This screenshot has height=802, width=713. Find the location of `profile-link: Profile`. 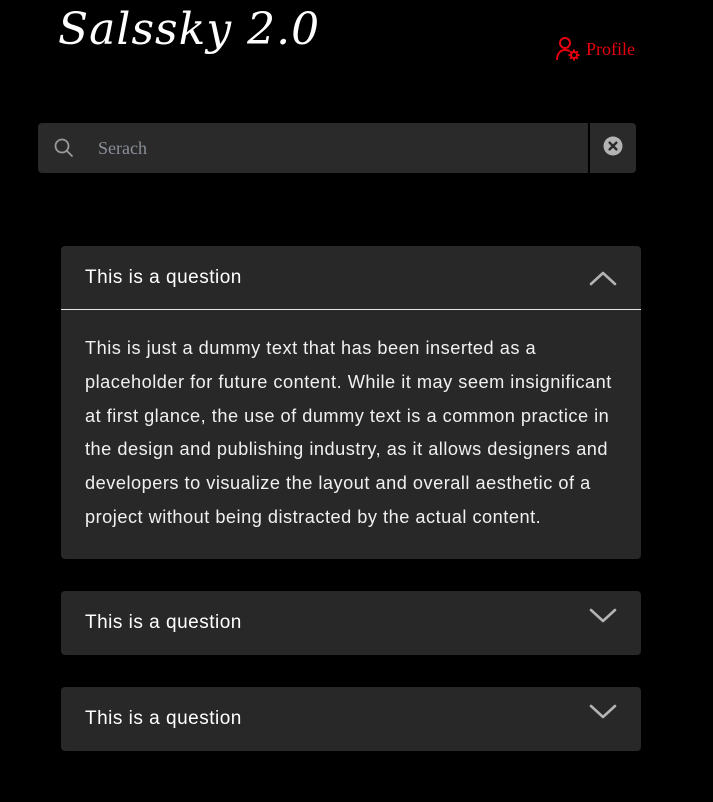

profile-link: Profile is located at coordinates (595, 49).